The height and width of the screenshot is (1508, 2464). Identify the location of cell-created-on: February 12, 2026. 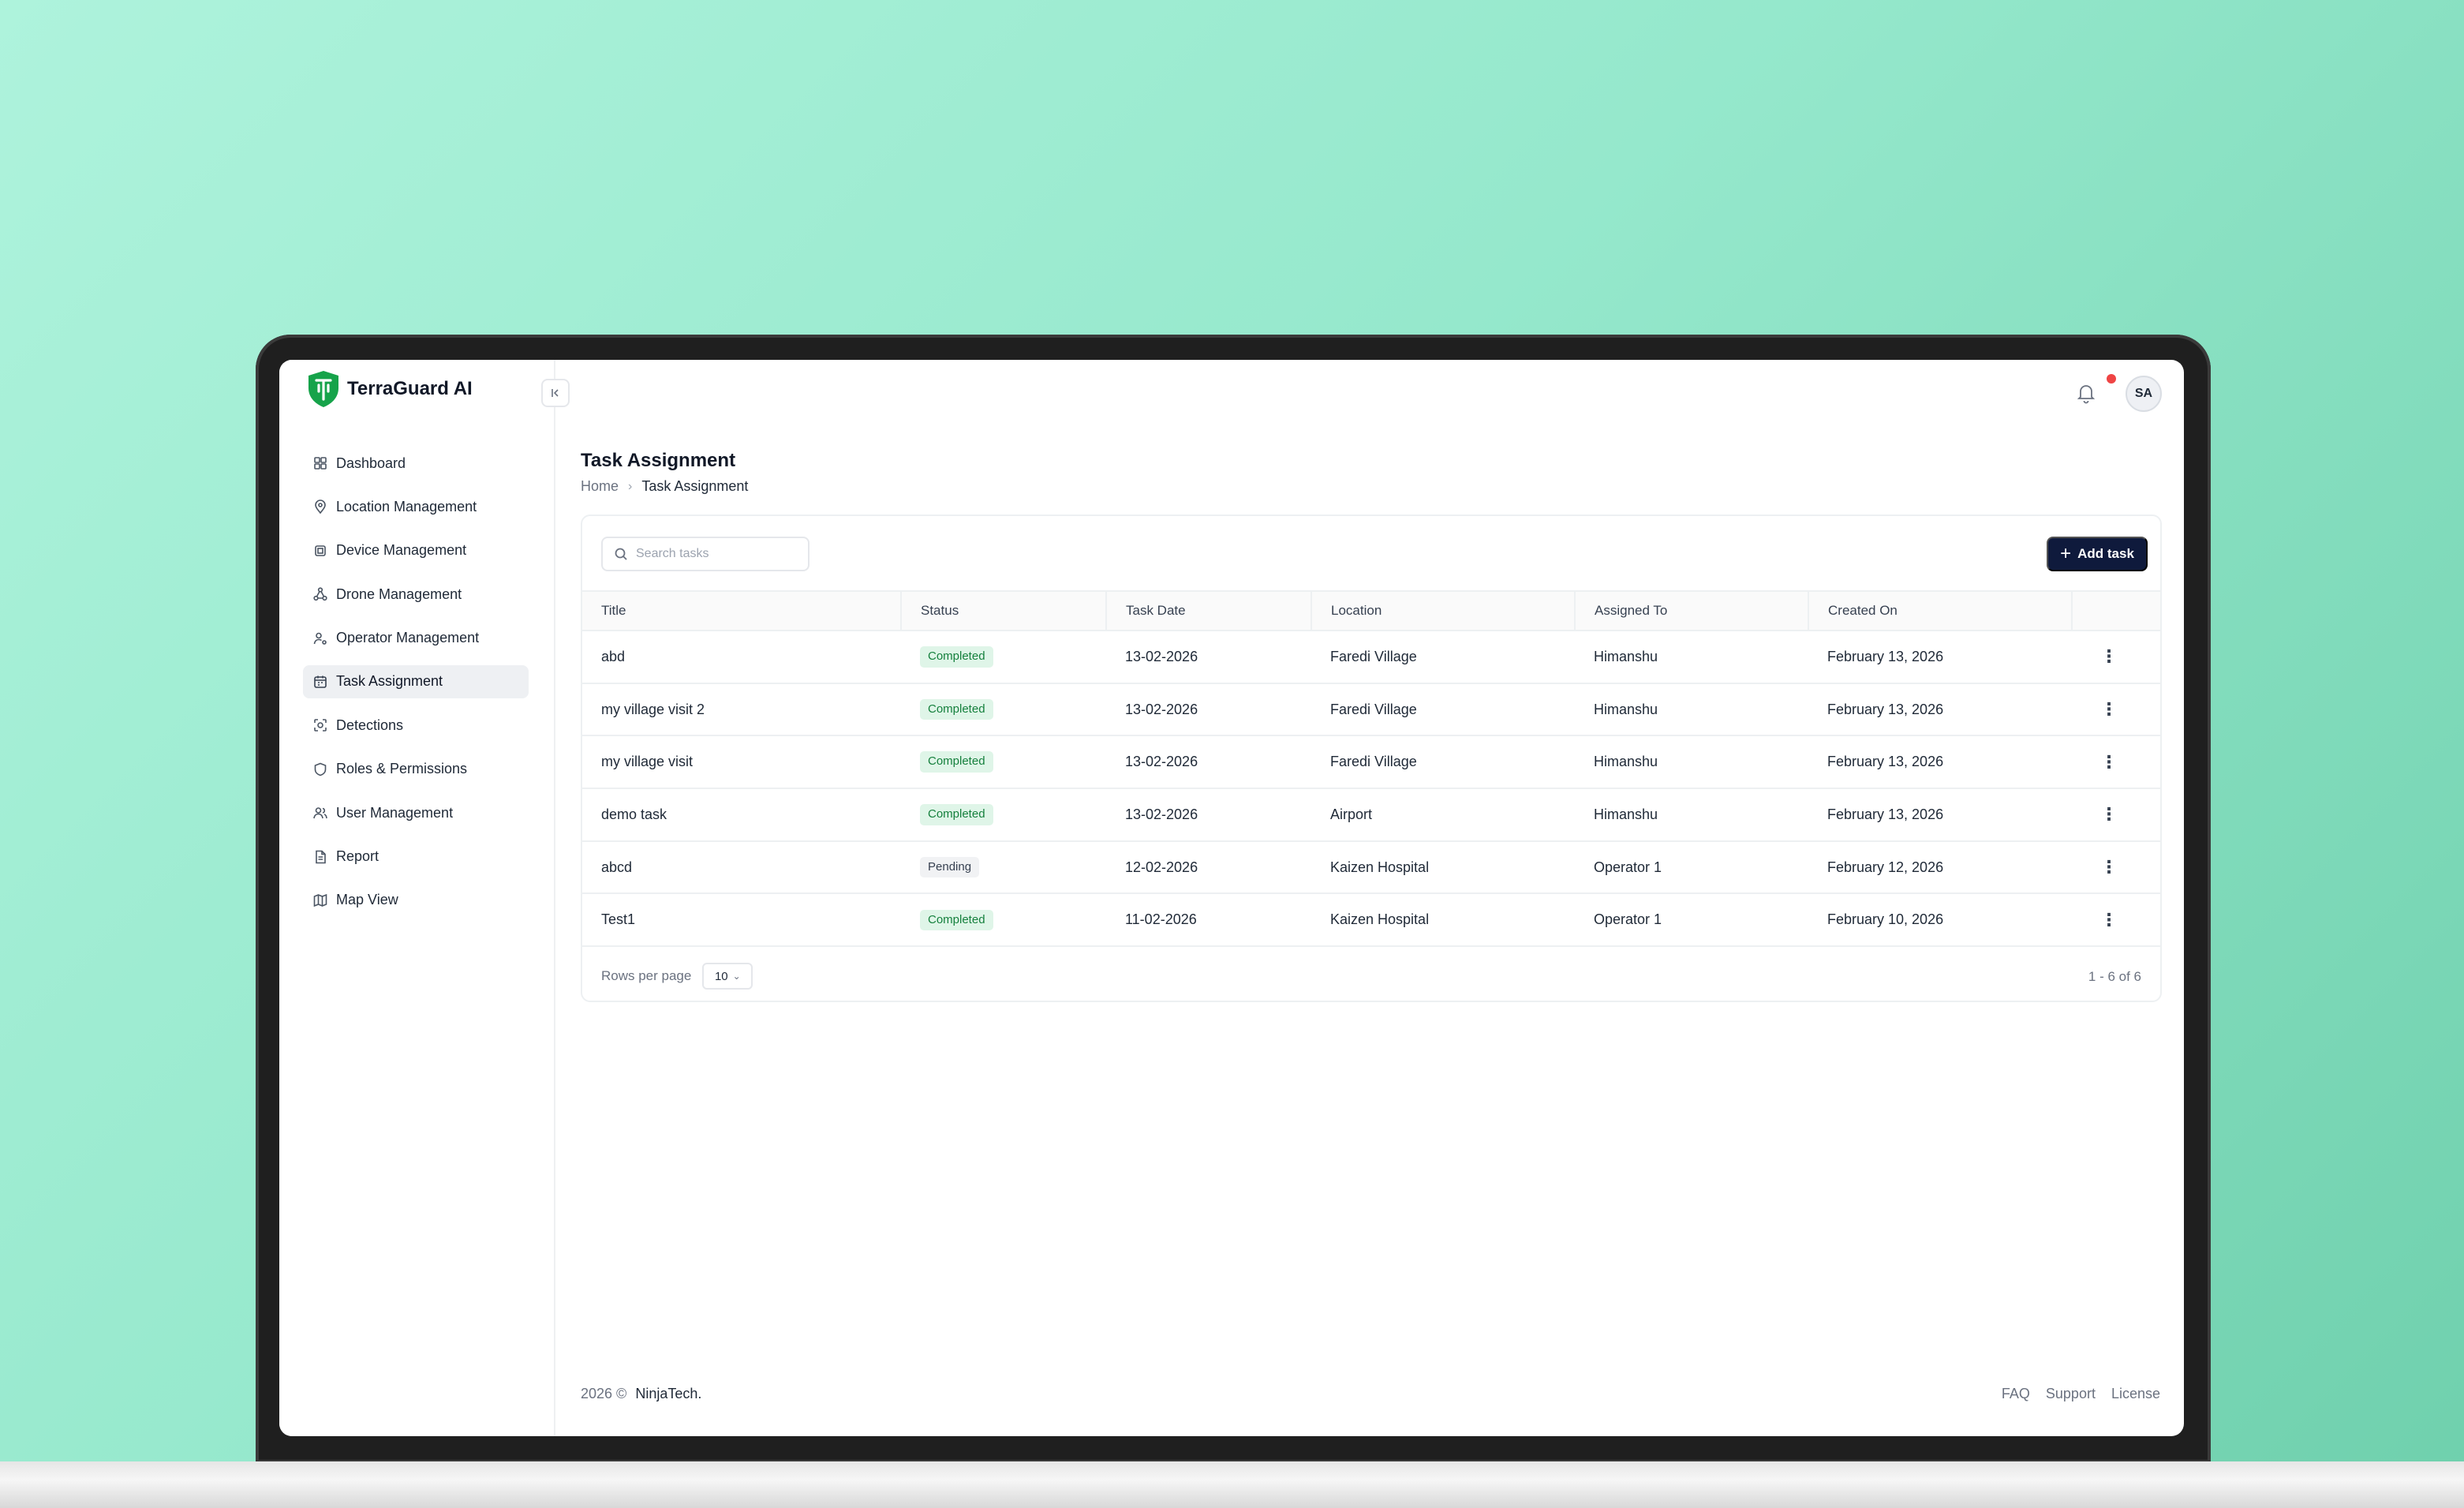
(1885, 867).